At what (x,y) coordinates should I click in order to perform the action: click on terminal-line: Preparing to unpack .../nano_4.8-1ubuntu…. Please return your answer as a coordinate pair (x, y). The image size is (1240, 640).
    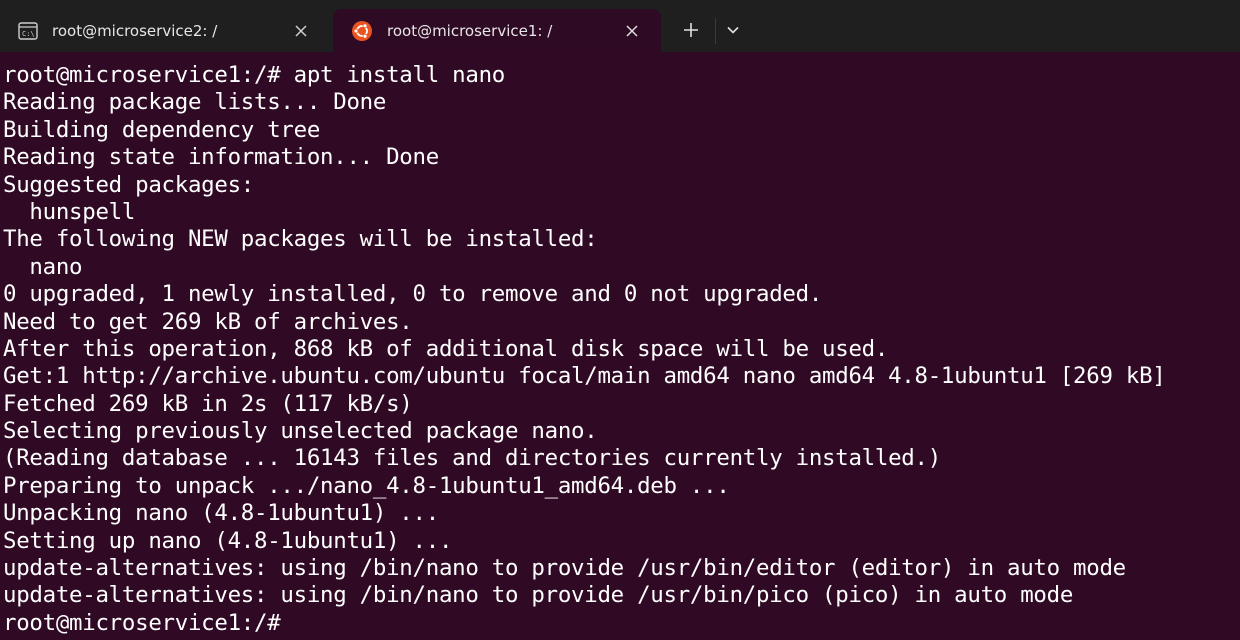
    Looking at the image, I should click on (366, 485).